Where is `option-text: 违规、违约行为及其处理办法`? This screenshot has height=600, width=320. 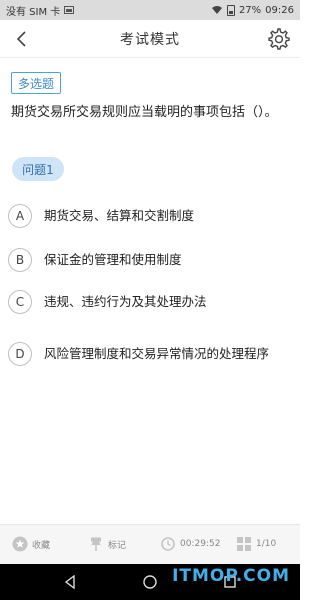
option-text: 违规、违约行为及其处理办法 is located at coordinates (125, 301).